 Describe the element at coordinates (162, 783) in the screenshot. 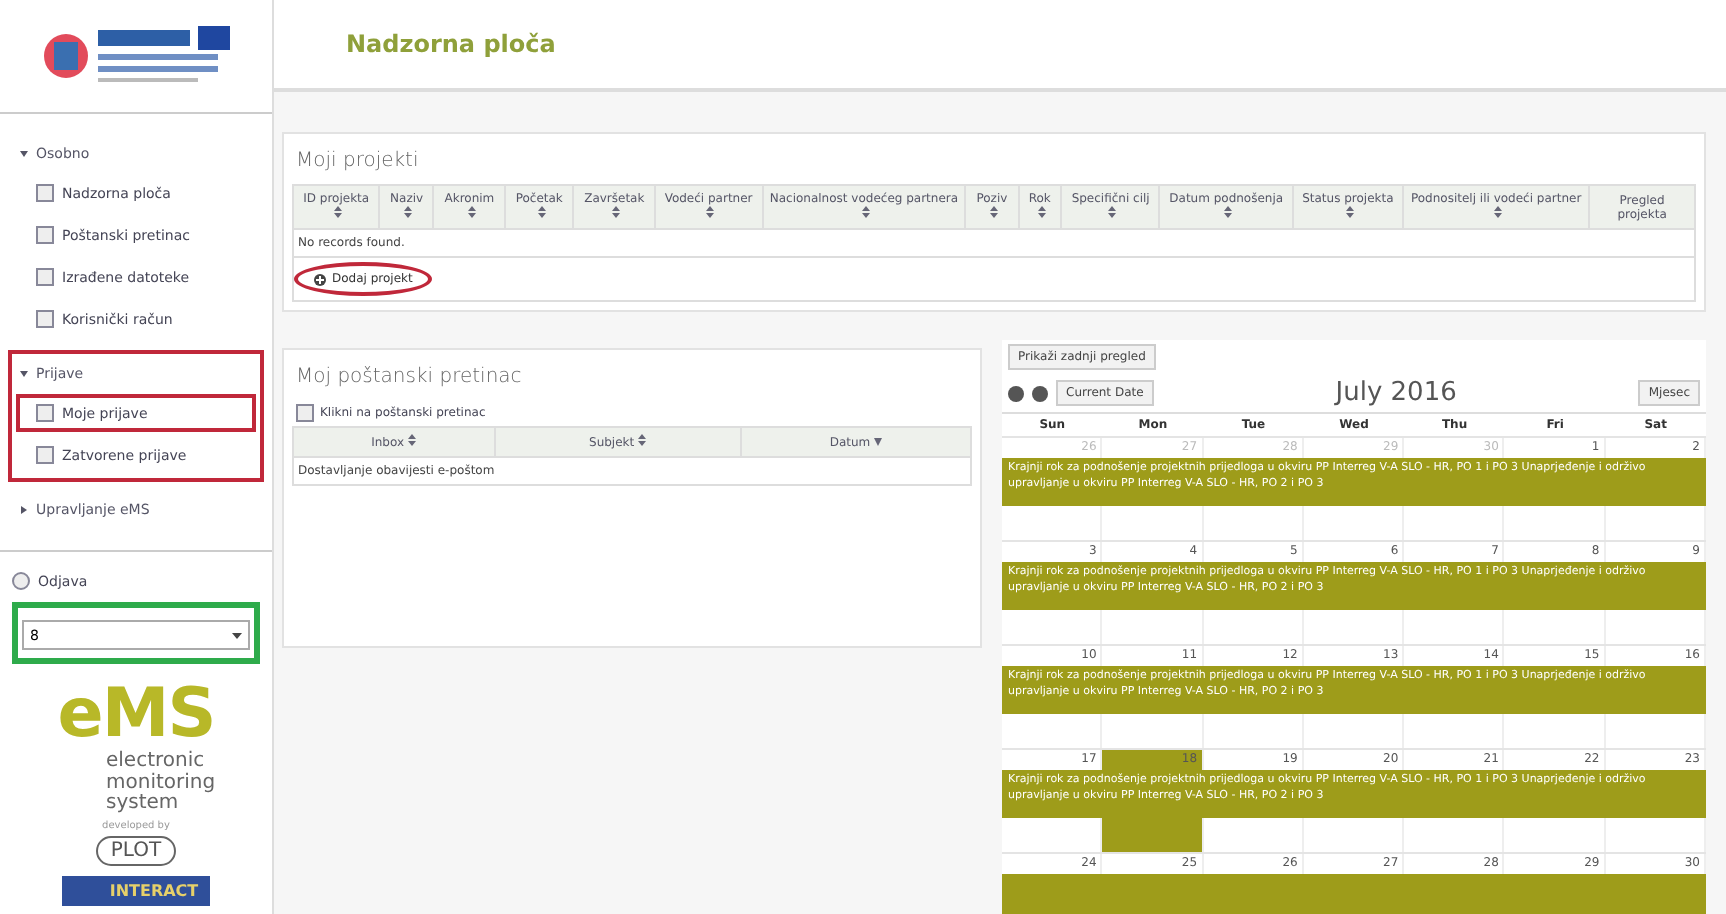

I see `logo-subtitle: electronic monitoring system` at that location.